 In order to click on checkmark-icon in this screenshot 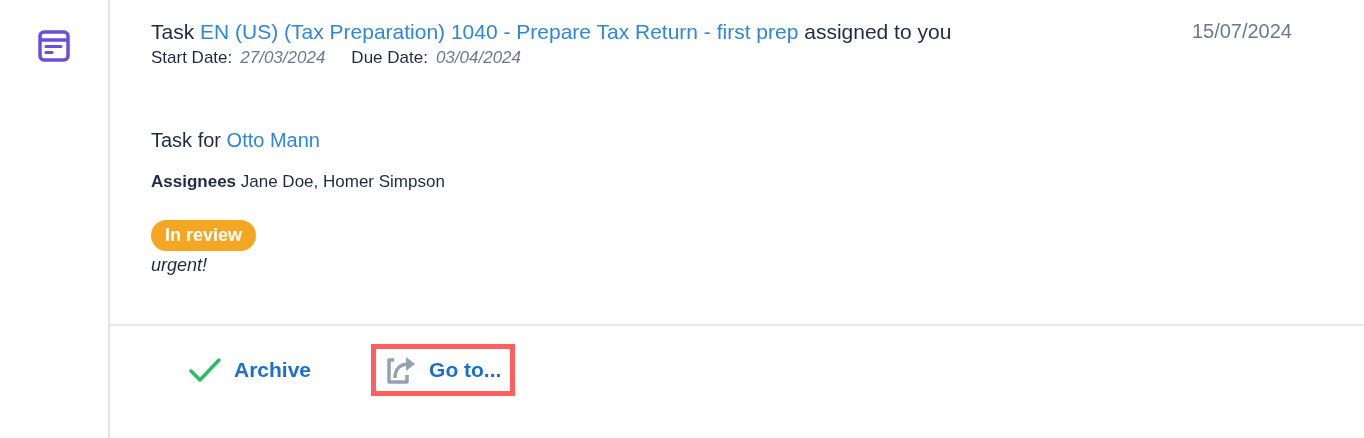, I will do `click(205, 370)`.